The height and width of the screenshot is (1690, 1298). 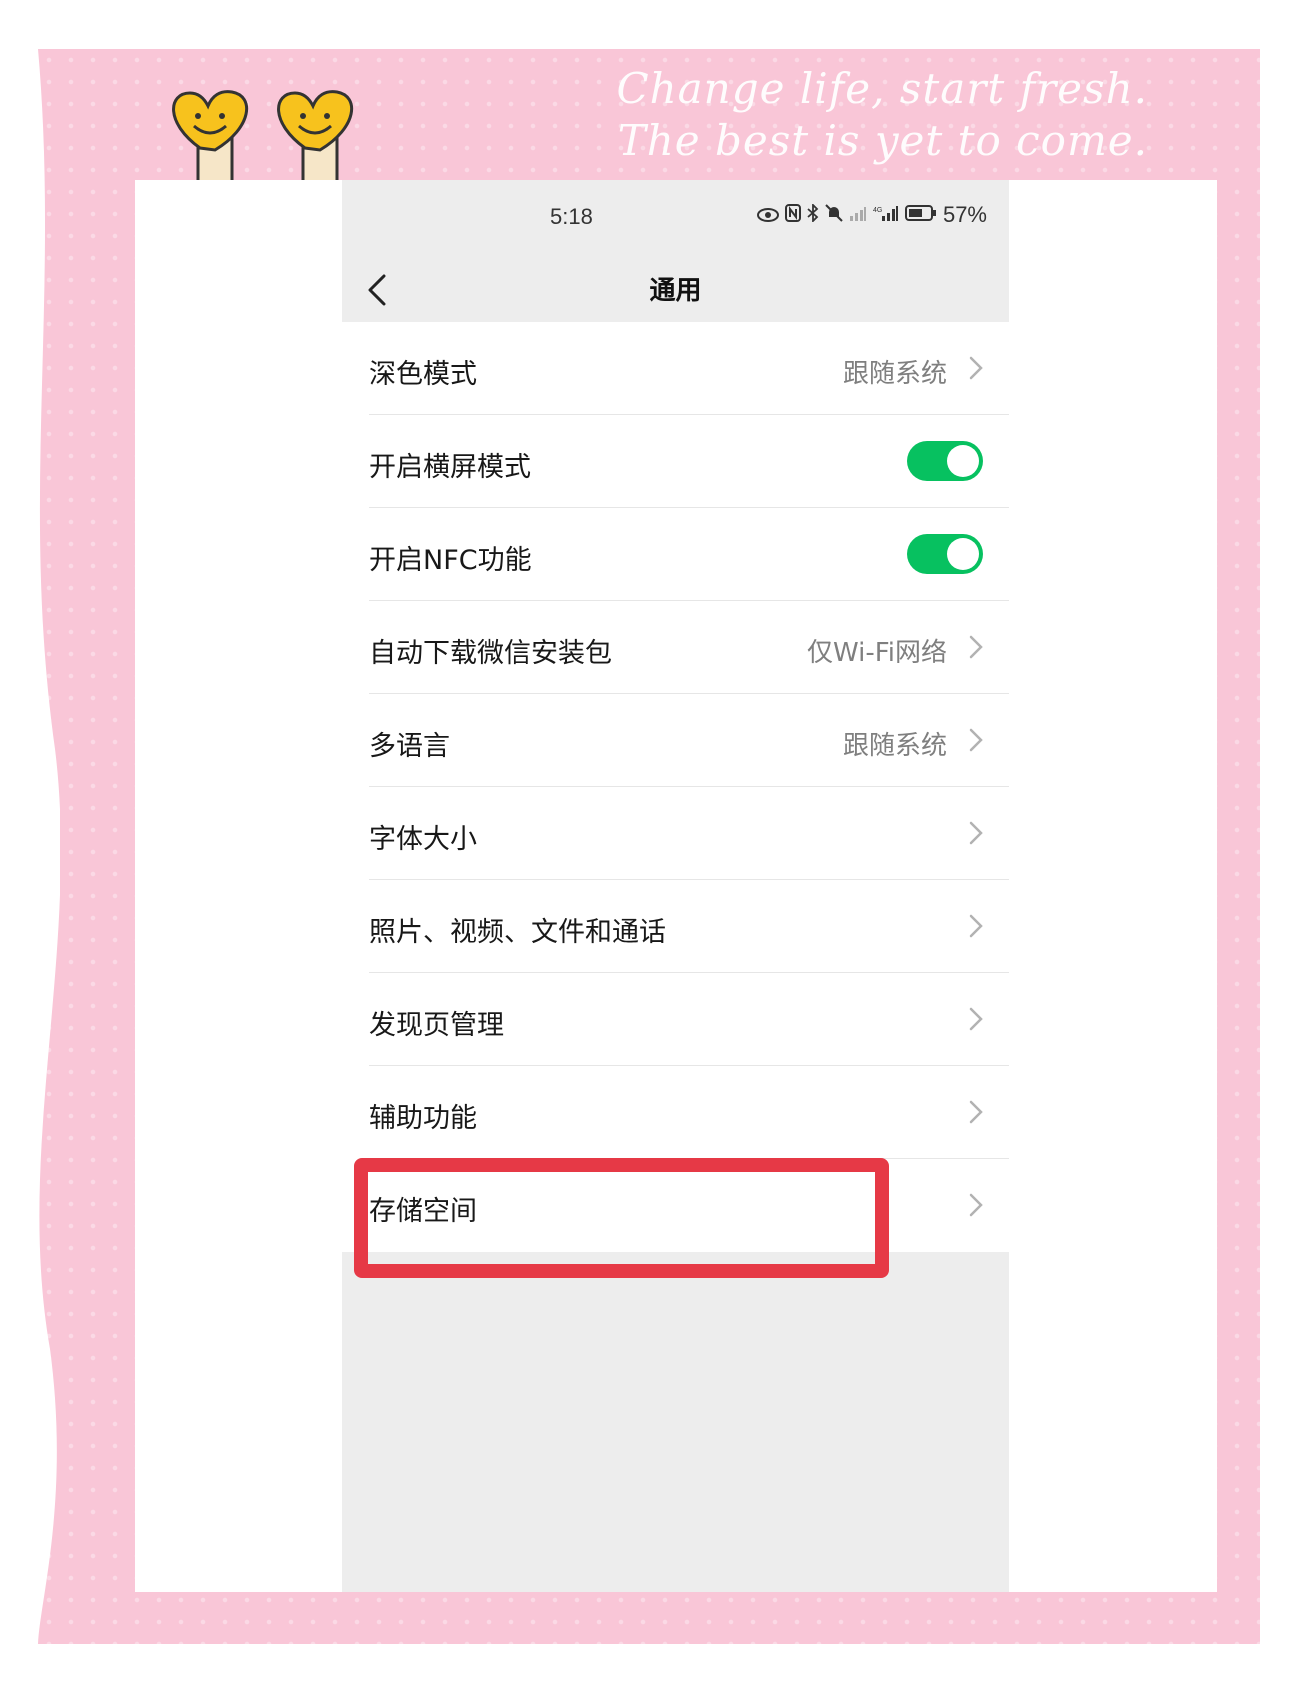 I want to click on status-bar: 5:18 4G 57%, so click(x=675, y=218).